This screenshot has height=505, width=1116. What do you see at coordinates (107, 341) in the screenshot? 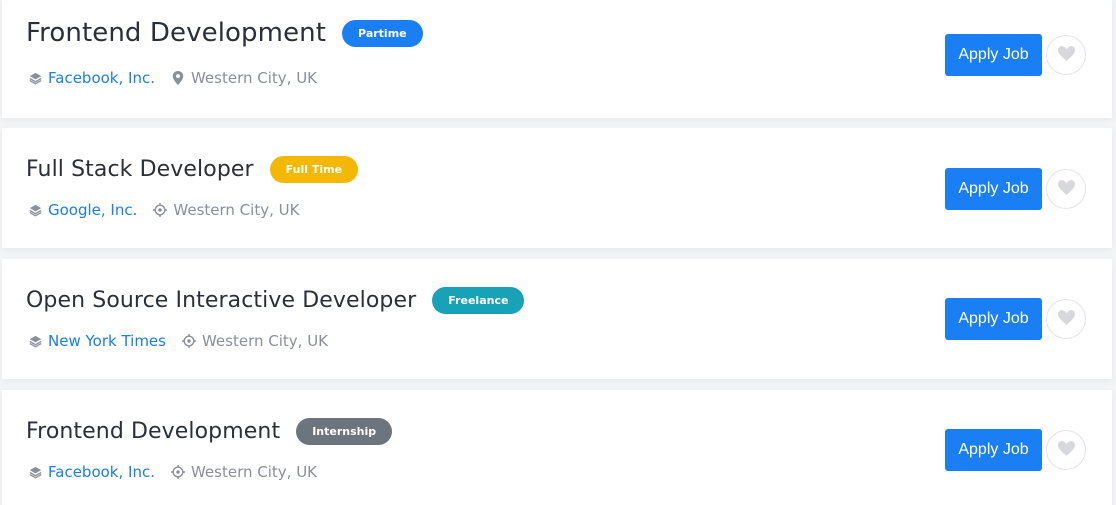
I see `company-link: New York Times` at bounding box center [107, 341].